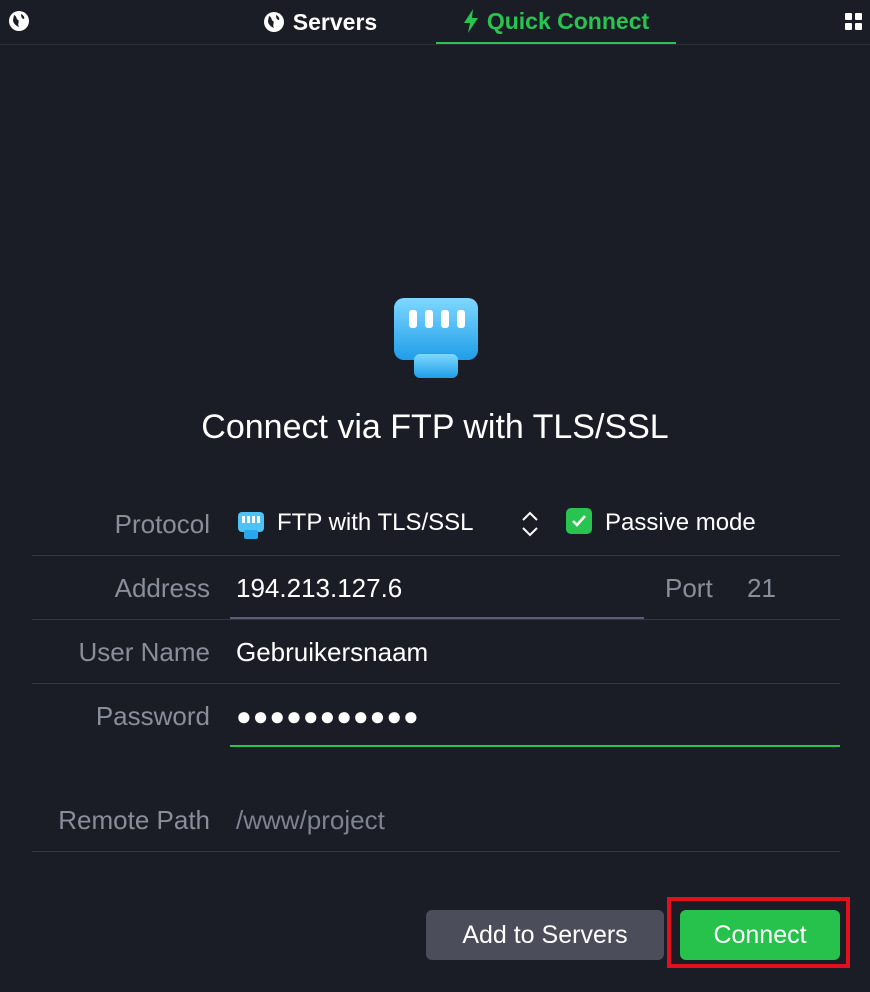 The width and height of the screenshot is (870, 992). What do you see at coordinates (761, 588) in the screenshot?
I see `port-field: 21` at bounding box center [761, 588].